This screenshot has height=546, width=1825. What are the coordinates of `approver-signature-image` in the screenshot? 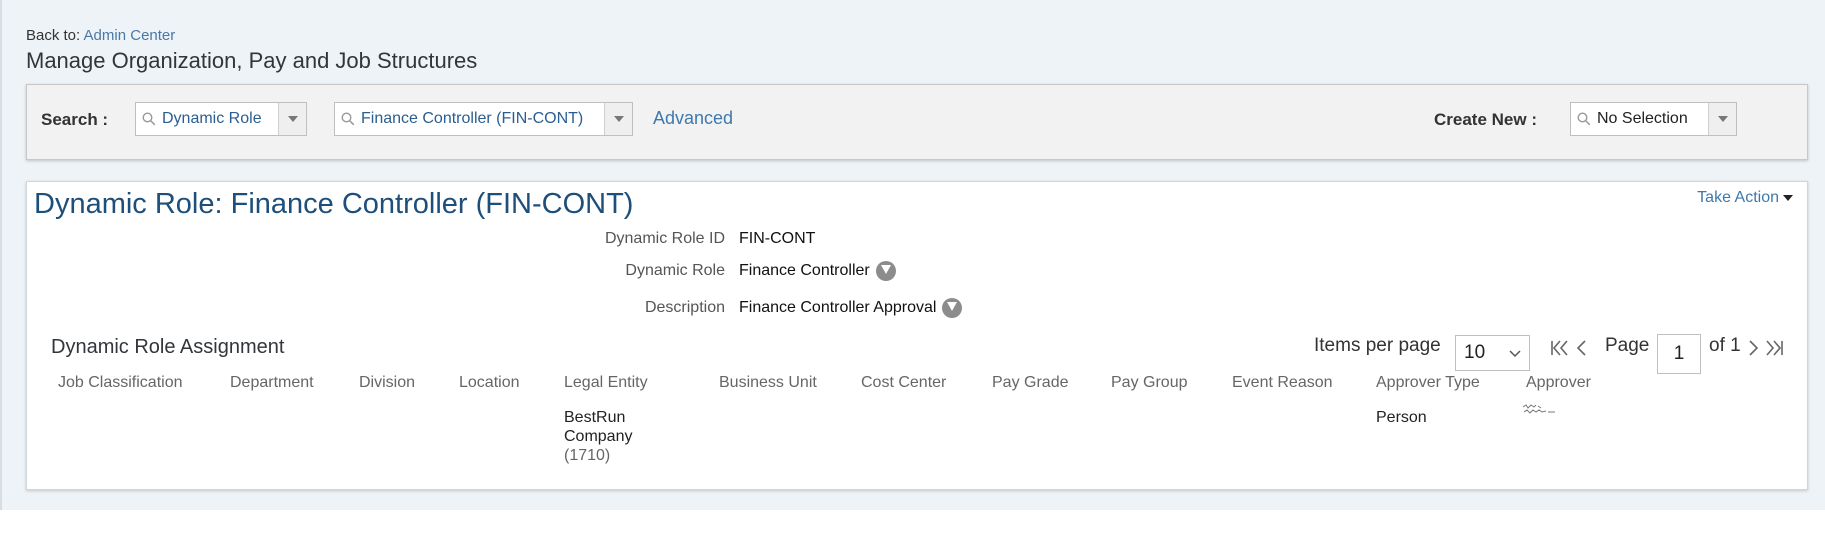 It's located at (1538, 409).